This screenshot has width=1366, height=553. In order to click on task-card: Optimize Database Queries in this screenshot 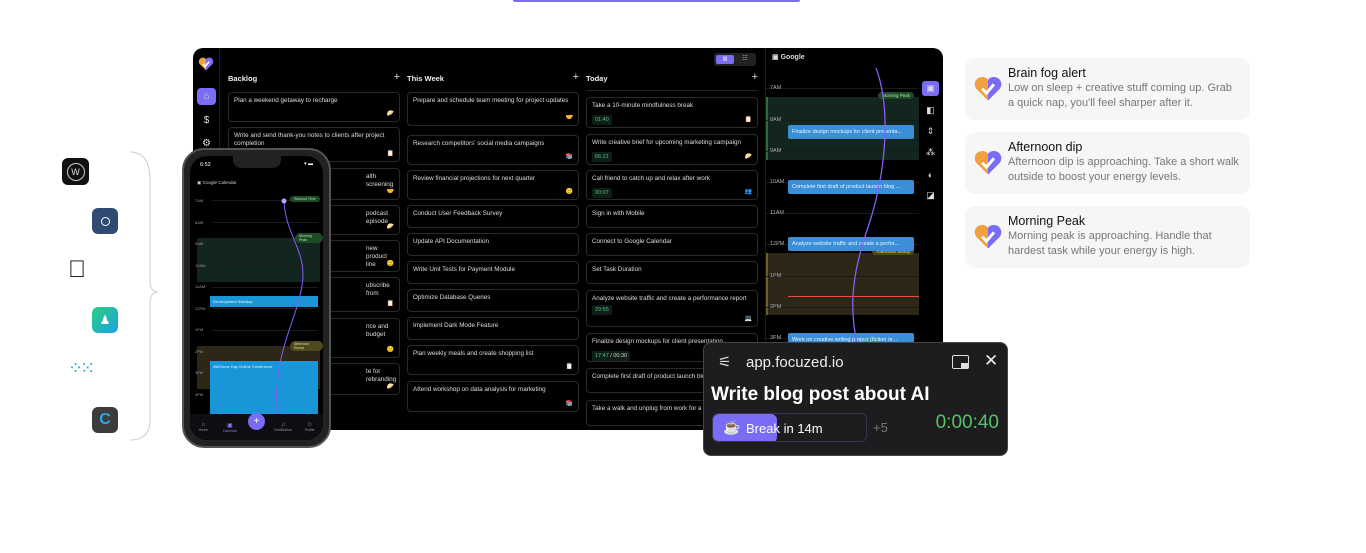, I will do `click(493, 300)`.